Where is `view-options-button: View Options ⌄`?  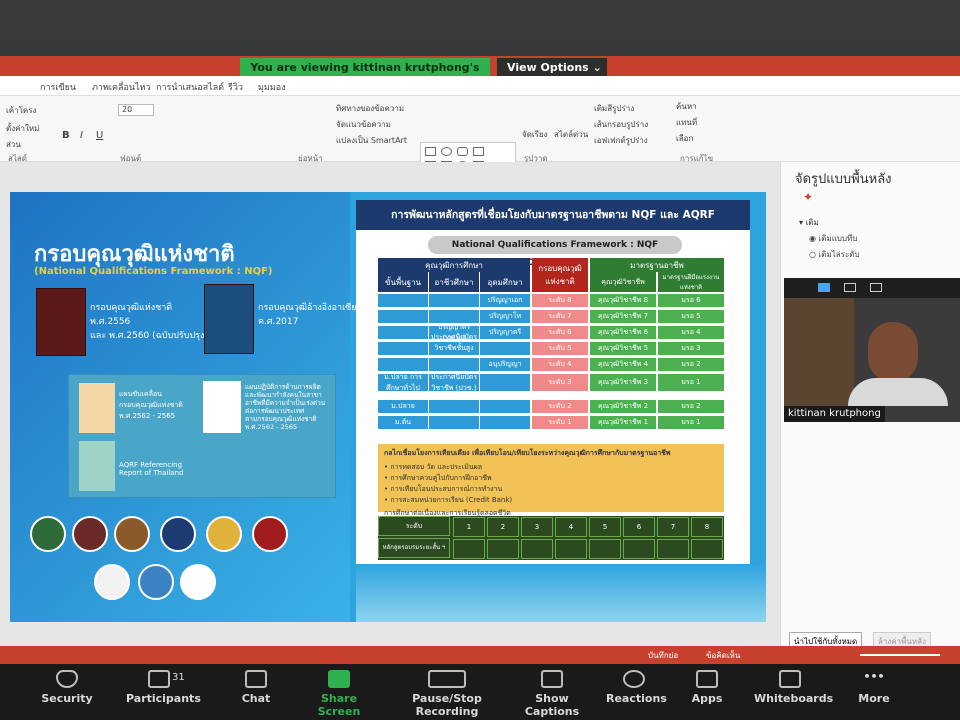 view-options-button: View Options ⌄ is located at coordinates (552, 68).